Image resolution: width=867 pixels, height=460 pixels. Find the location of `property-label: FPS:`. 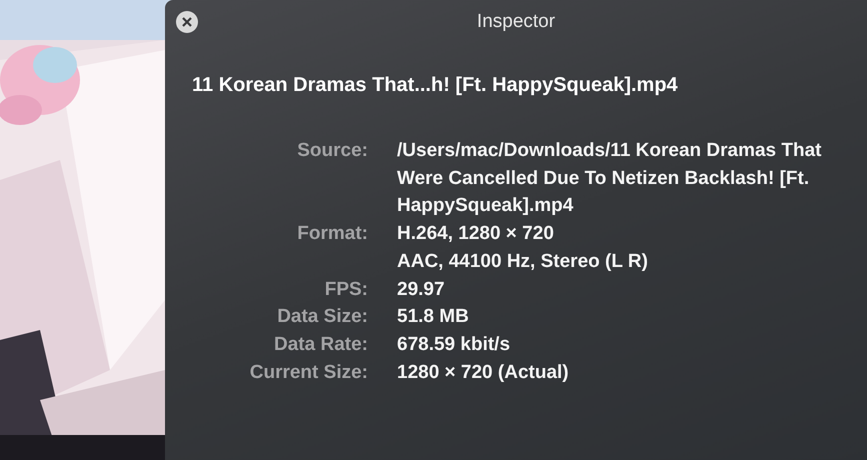

property-label: FPS: is located at coordinates (346, 290).